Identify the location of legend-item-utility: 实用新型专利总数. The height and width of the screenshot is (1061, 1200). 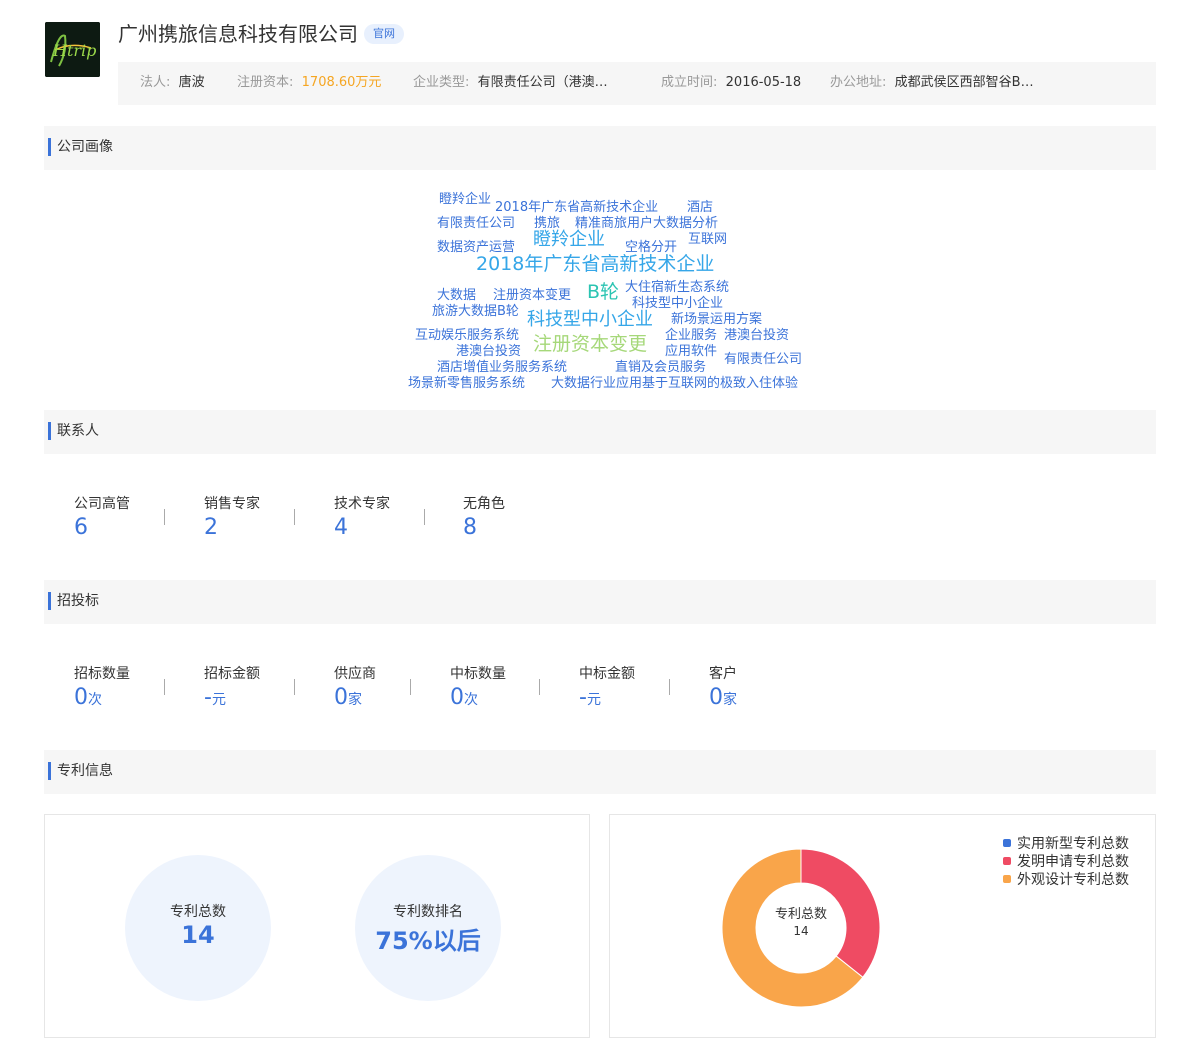
(1066, 843).